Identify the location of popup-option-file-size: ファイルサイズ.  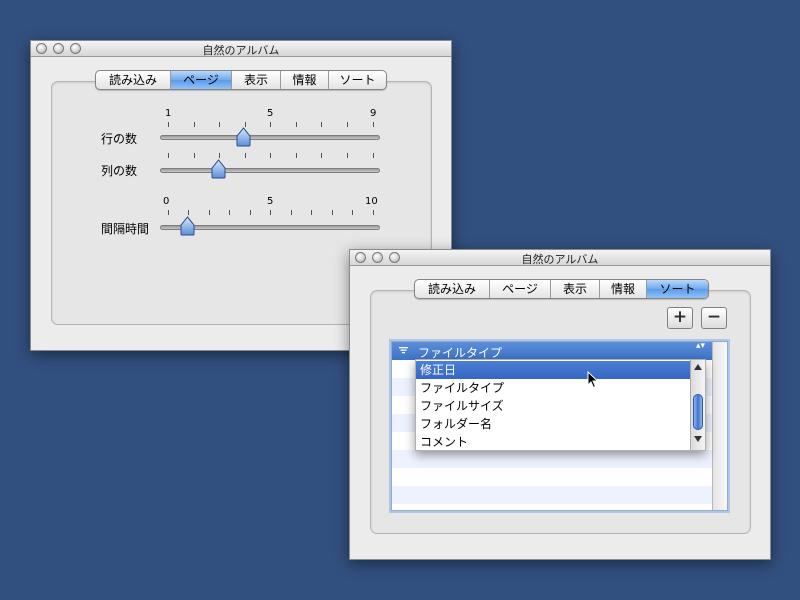
(553, 406).